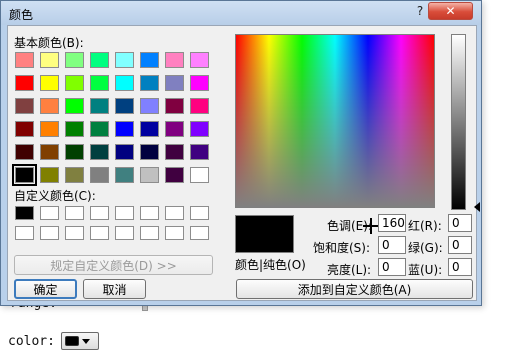 This screenshot has width=510, height=354. What do you see at coordinates (71, 341) in the screenshot?
I see `color-picker-swatch` at bounding box center [71, 341].